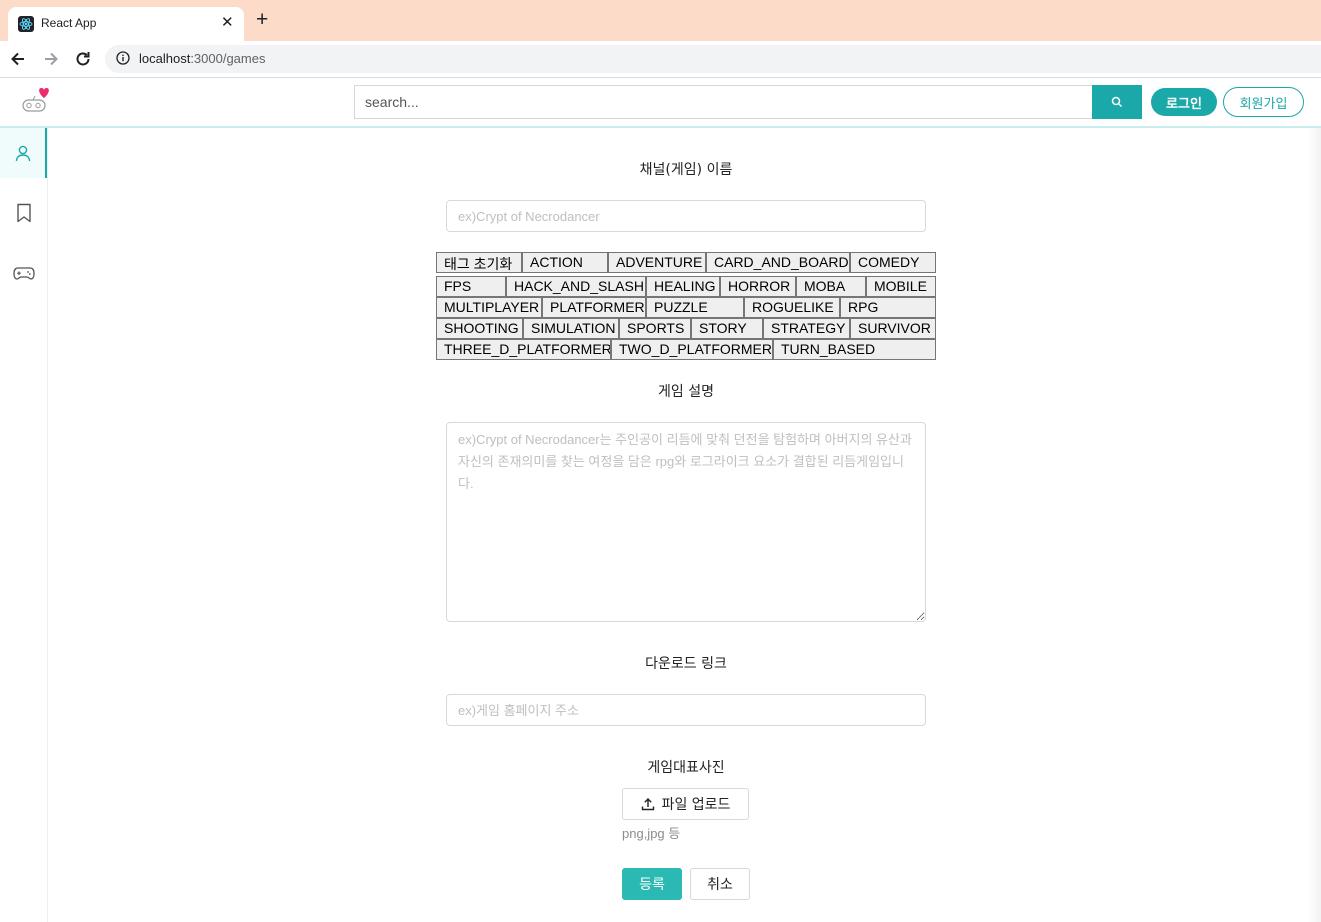  What do you see at coordinates (479, 262) in the screenshot?
I see `reset-tags-button: 태그 초기화` at bounding box center [479, 262].